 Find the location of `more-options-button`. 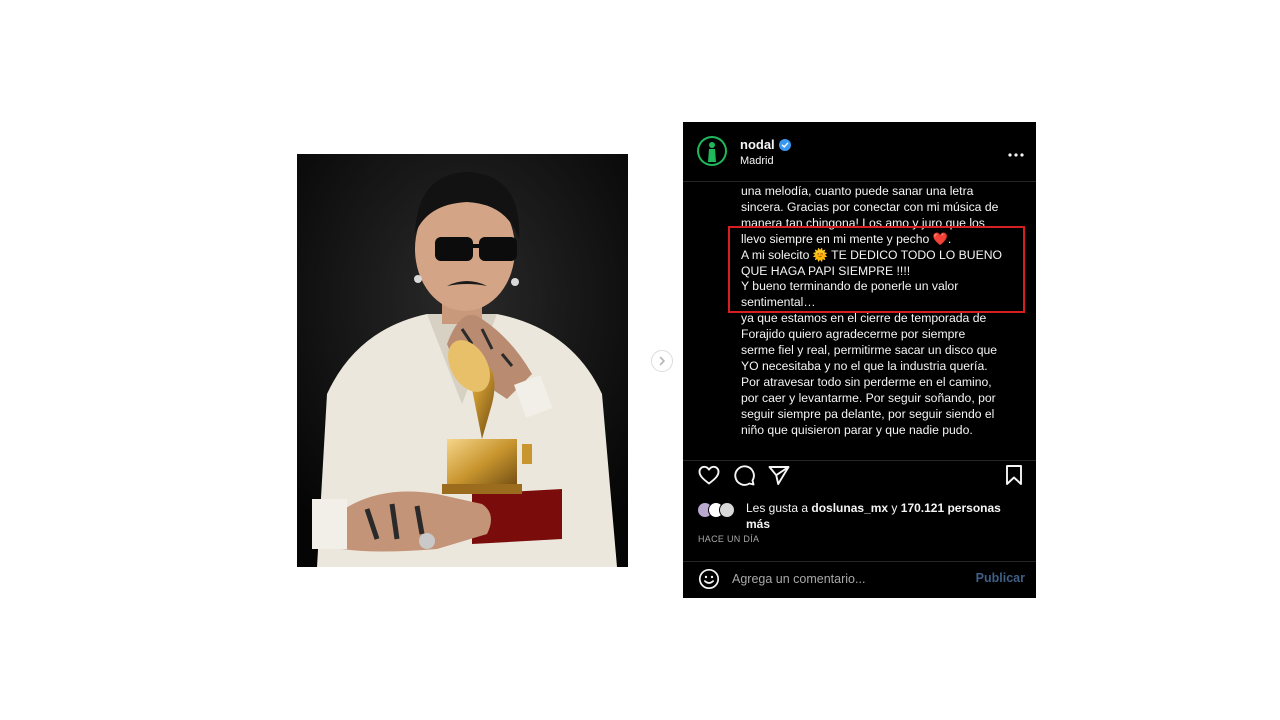

more-options-button is located at coordinates (1016, 153).